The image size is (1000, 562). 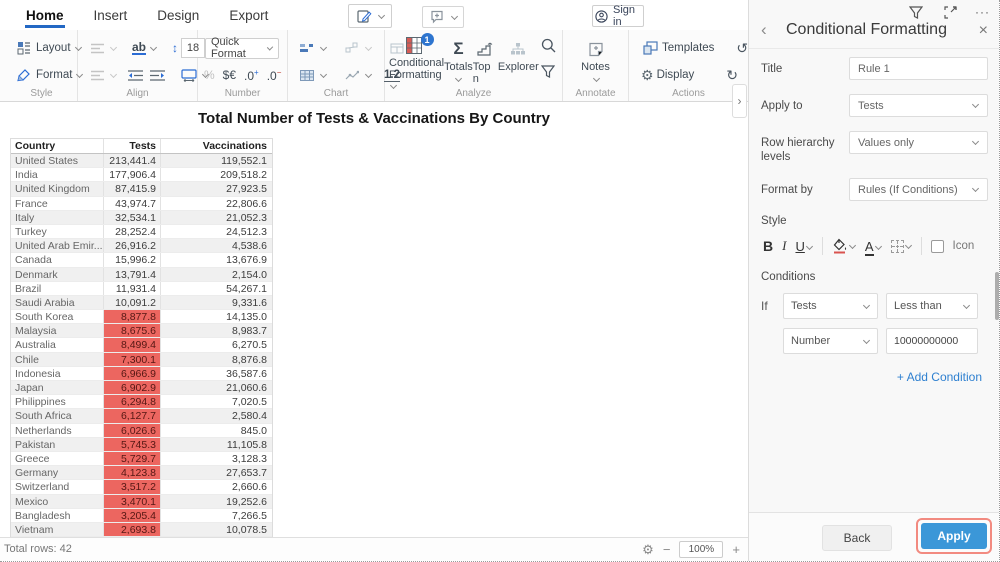 What do you see at coordinates (768, 246) in the screenshot?
I see `bold-button: B` at bounding box center [768, 246].